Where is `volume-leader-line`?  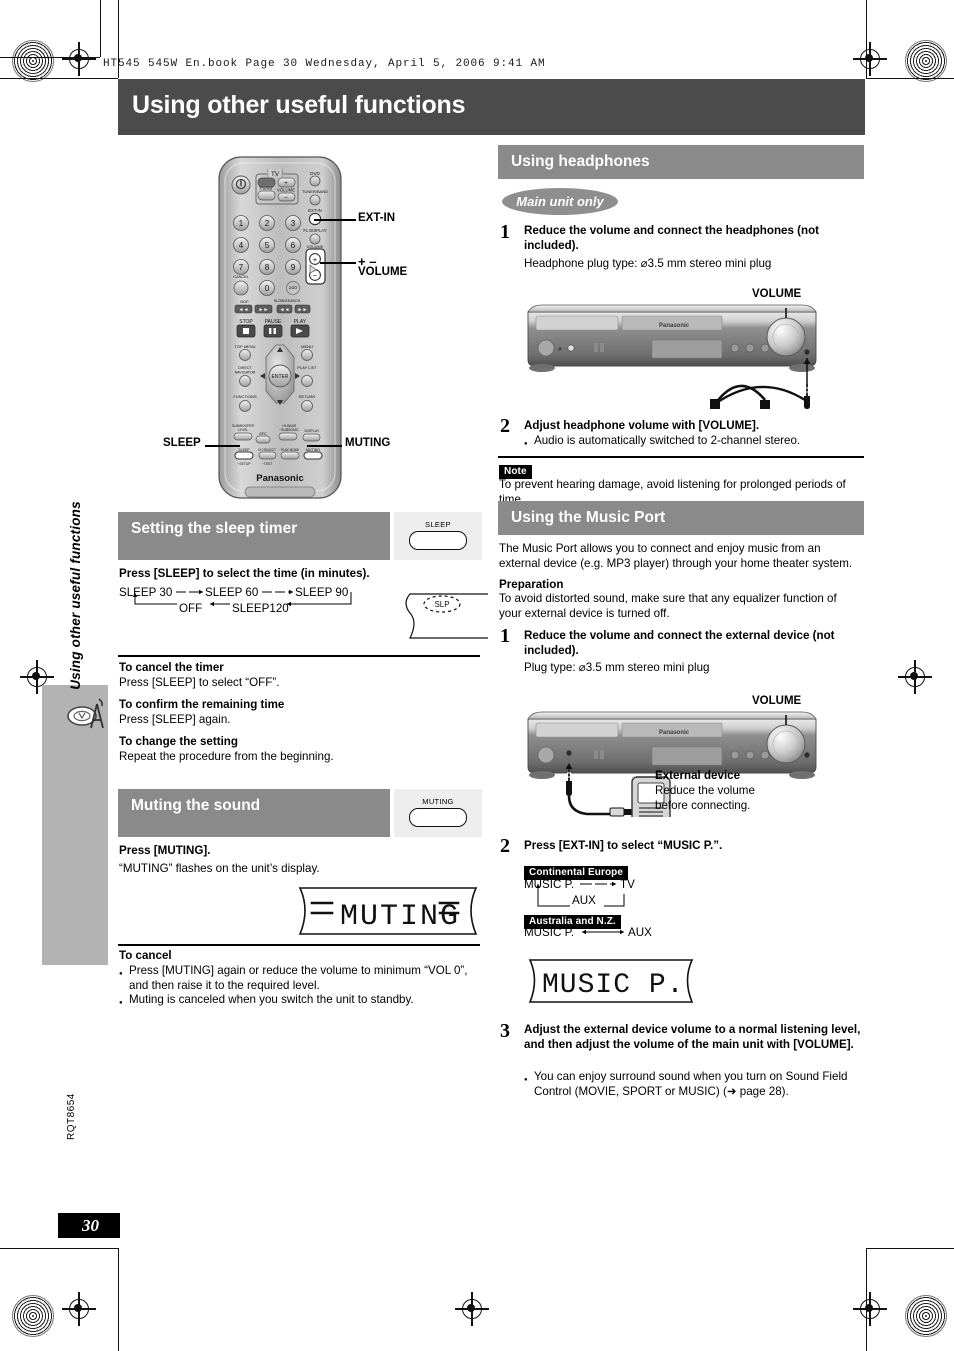 volume-leader-line is located at coordinates (338, 263).